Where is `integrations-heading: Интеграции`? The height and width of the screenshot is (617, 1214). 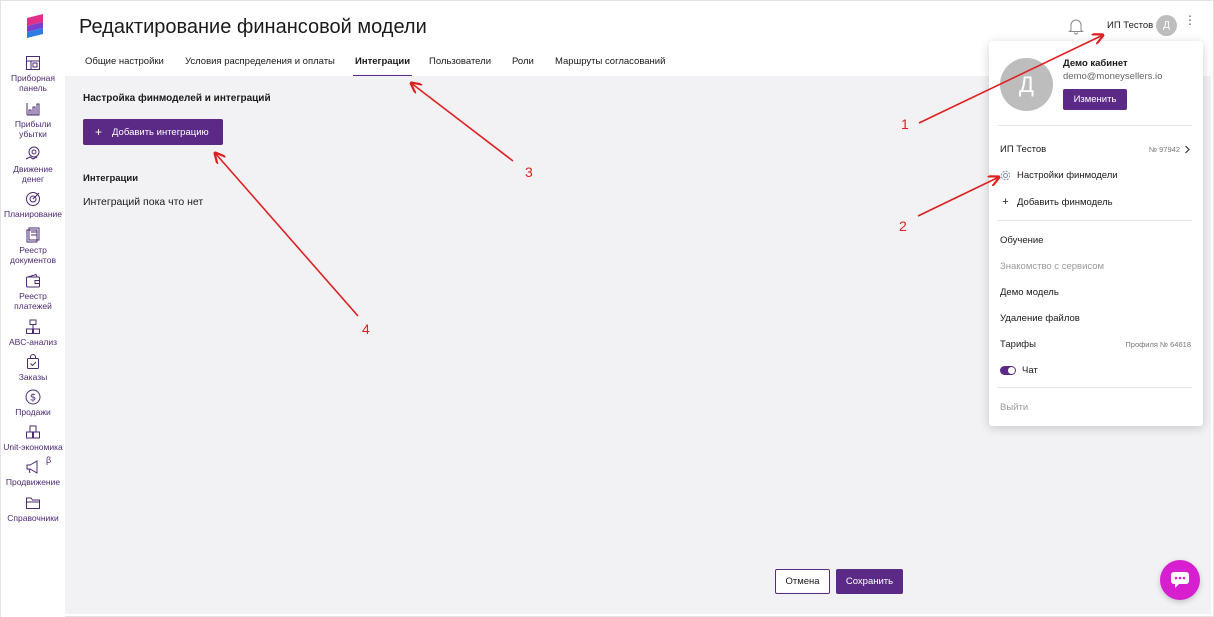
integrations-heading: Интеграции is located at coordinates (111, 178).